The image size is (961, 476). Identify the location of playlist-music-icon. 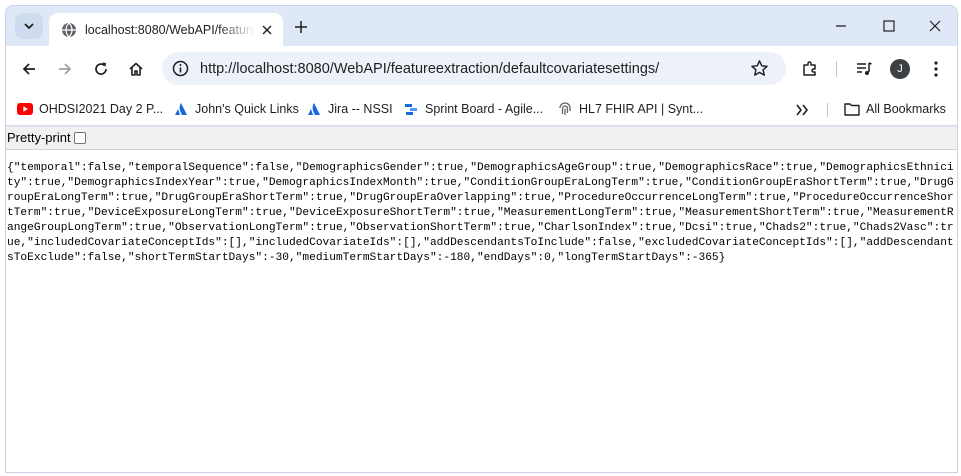
(864, 68).